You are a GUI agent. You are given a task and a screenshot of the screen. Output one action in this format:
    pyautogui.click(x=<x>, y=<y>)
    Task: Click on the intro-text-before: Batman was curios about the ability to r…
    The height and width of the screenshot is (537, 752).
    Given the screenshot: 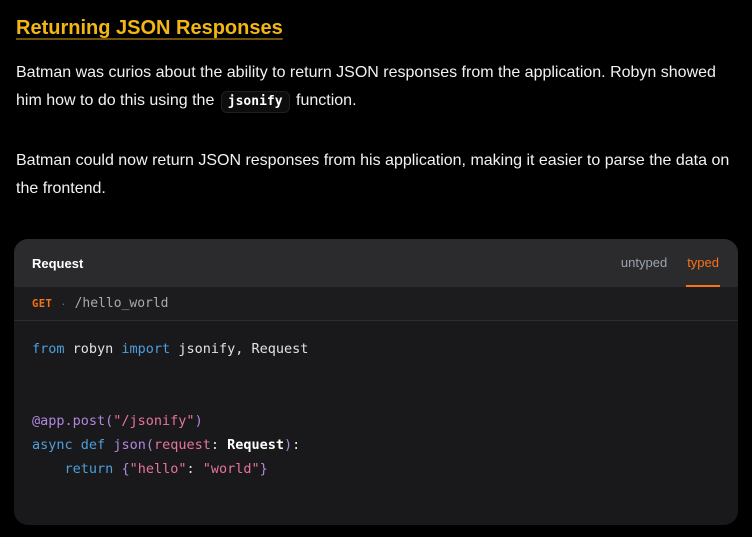 What is the action you would take?
    pyautogui.click(x=366, y=86)
    